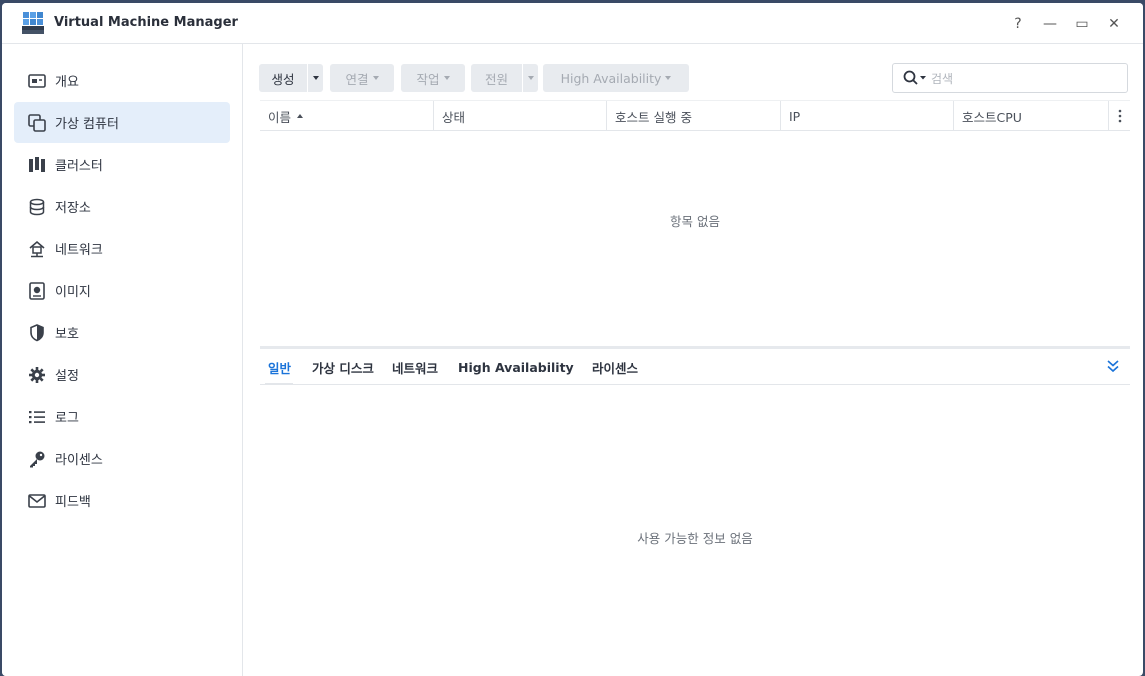  What do you see at coordinates (122, 248) in the screenshot?
I see `sidebar-item-network: 네트워크` at bounding box center [122, 248].